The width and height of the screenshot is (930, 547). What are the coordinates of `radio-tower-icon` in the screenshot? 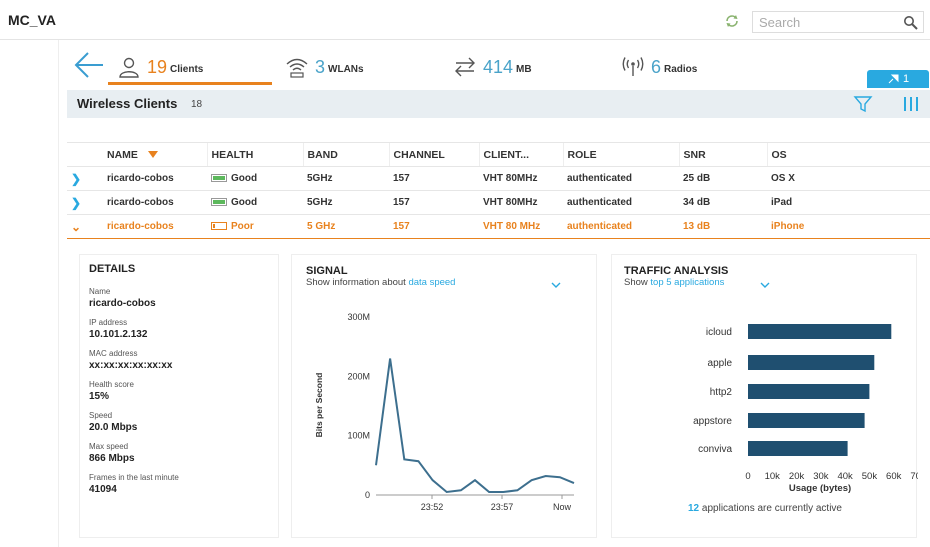 It's located at (633, 66).